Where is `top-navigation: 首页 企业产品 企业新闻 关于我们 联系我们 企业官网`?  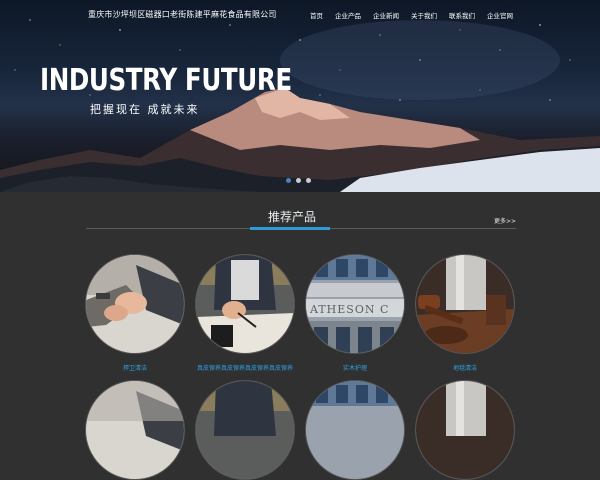
top-navigation: 首页 企业产品 企业新闻 关于我们 联系我们 企业官网 is located at coordinates (411, 15).